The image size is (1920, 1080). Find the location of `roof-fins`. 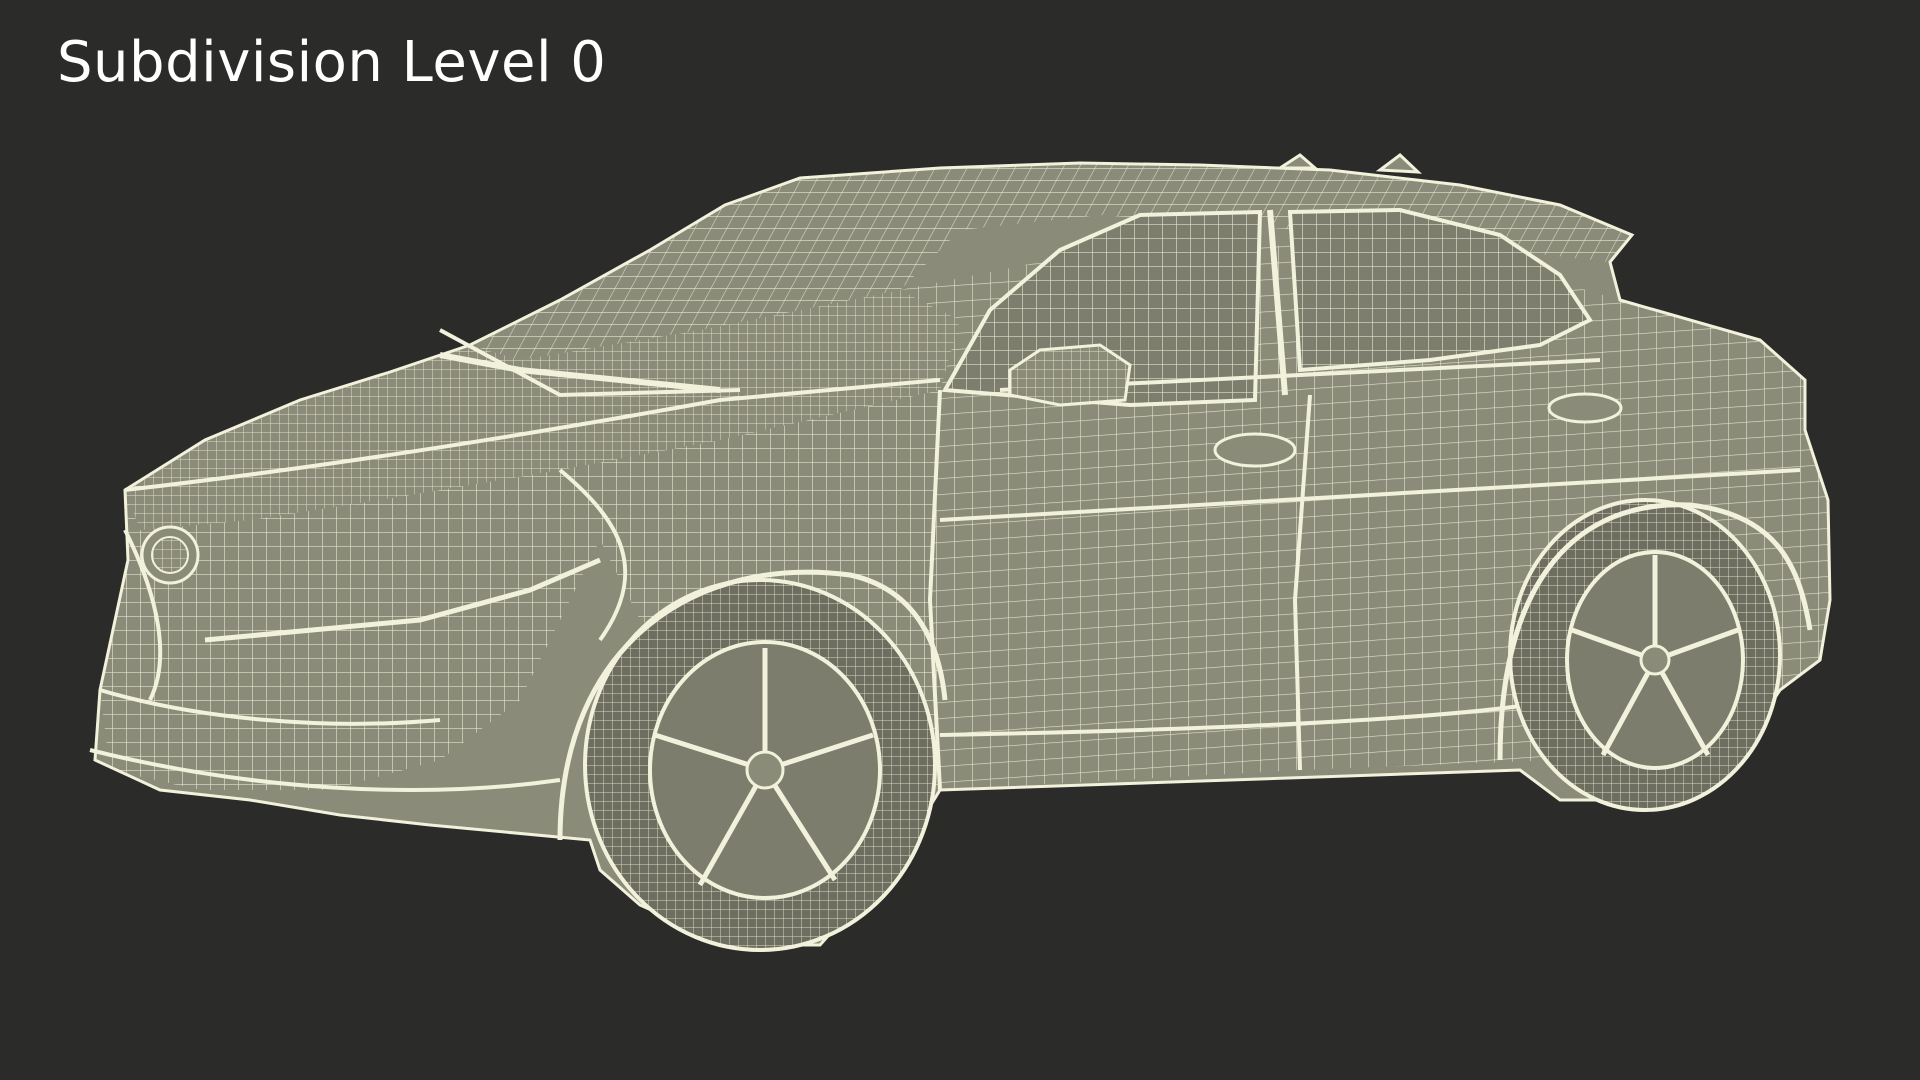

roof-fins is located at coordinates (1348, 163).